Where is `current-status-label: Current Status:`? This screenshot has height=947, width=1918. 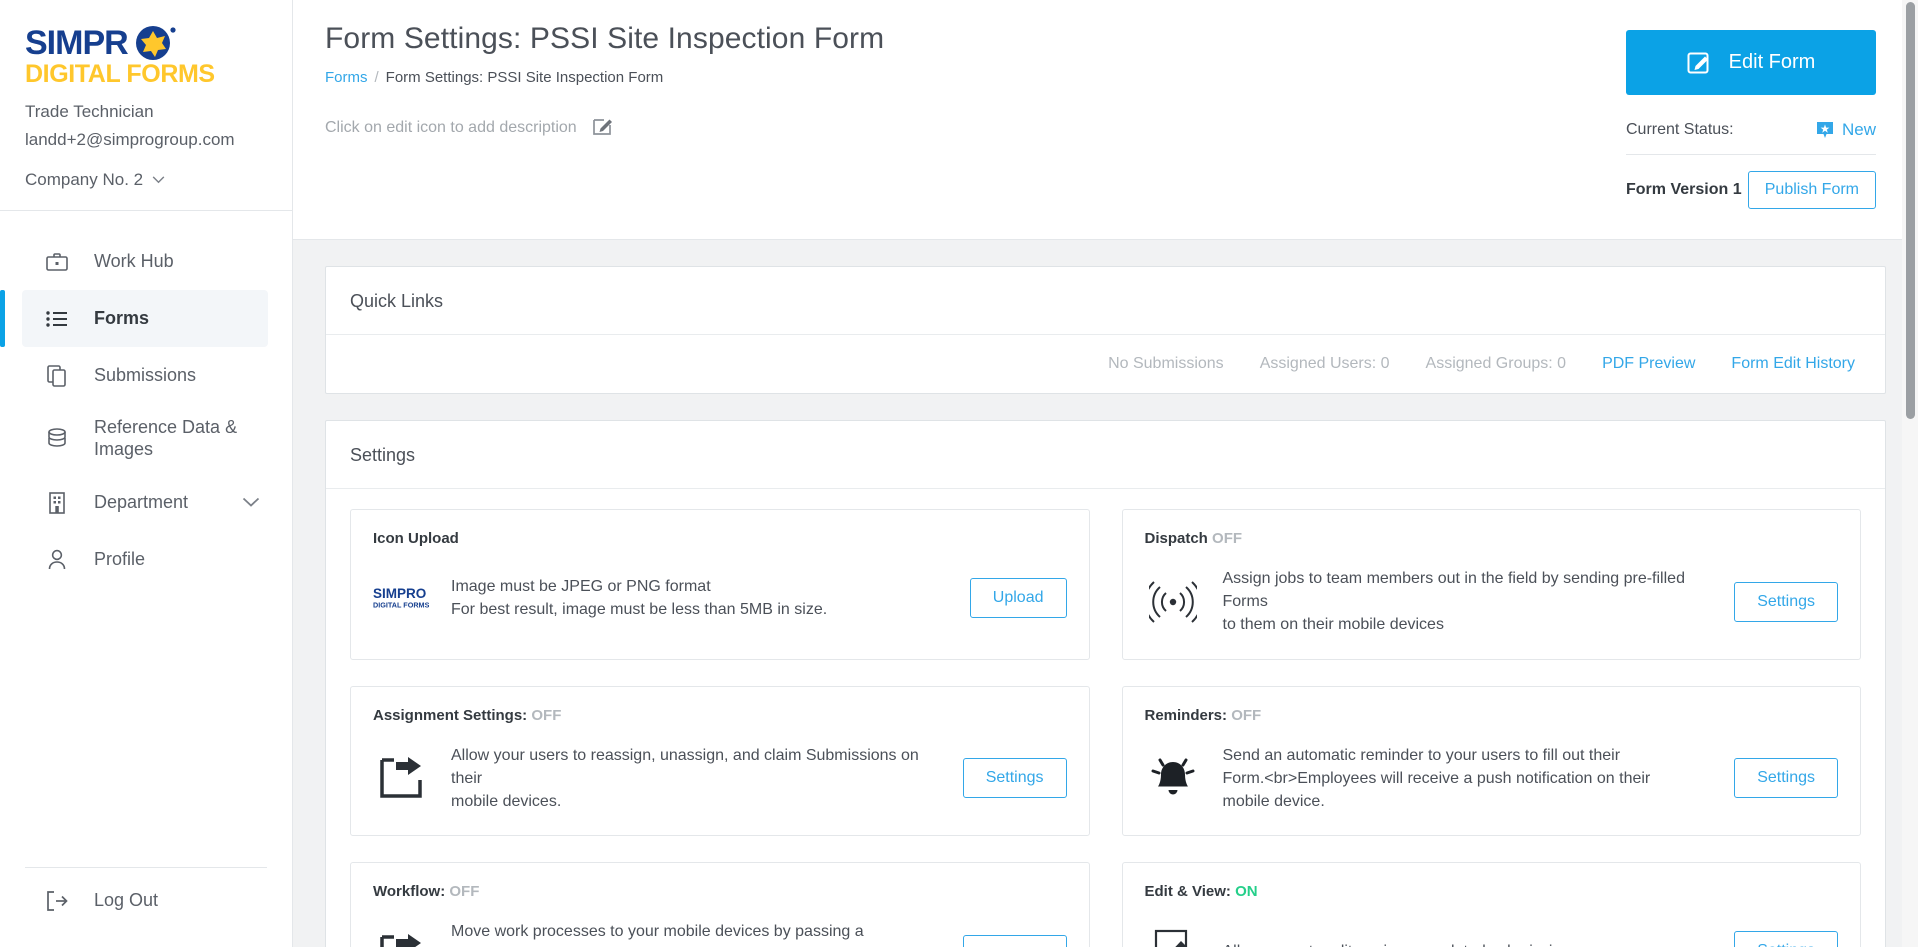
current-status-label: Current Status: is located at coordinates (1680, 129).